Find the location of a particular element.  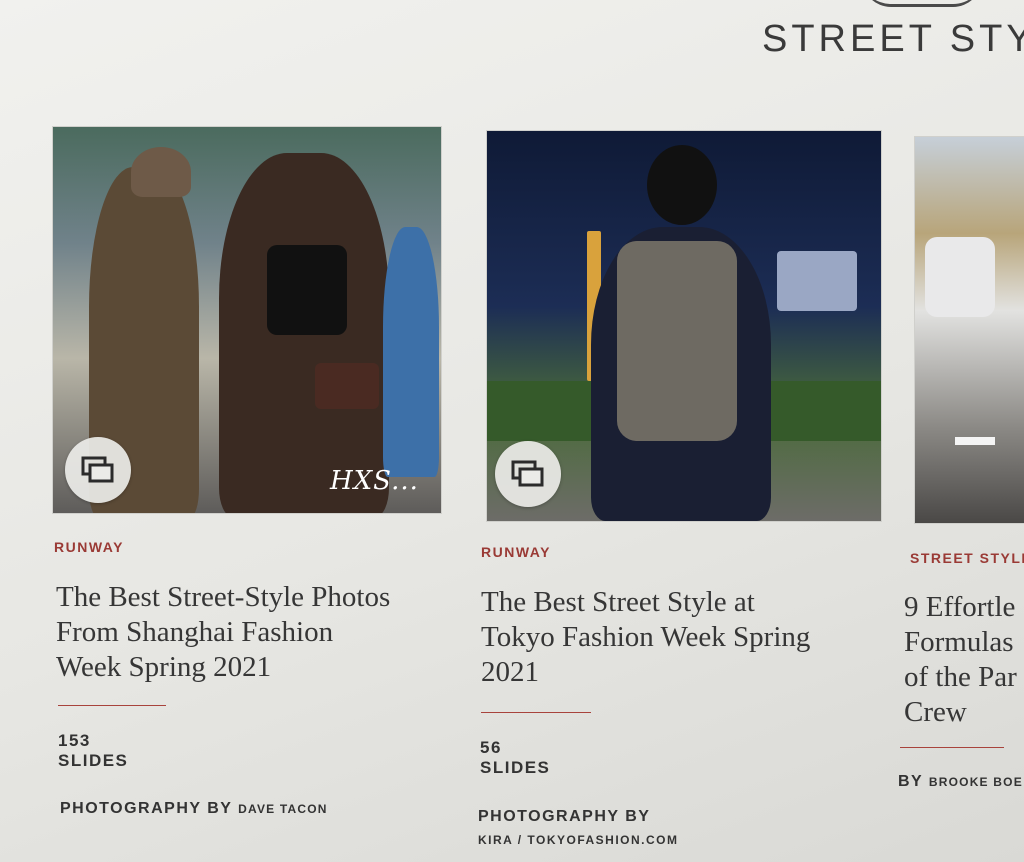

photo-sign is located at coordinates (817, 281).